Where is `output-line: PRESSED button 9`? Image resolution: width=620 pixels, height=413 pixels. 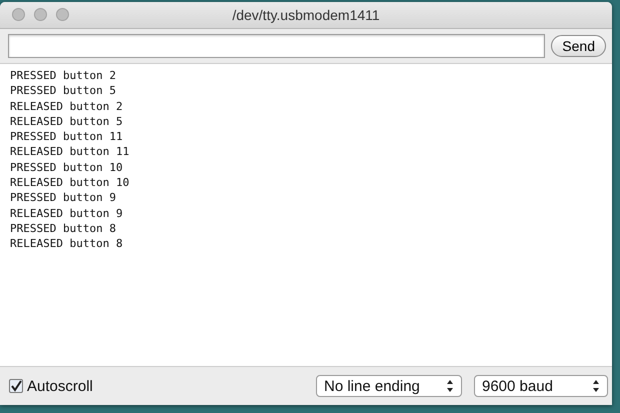 output-line: PRESSED button 9 is located at coordinates (63, 198).